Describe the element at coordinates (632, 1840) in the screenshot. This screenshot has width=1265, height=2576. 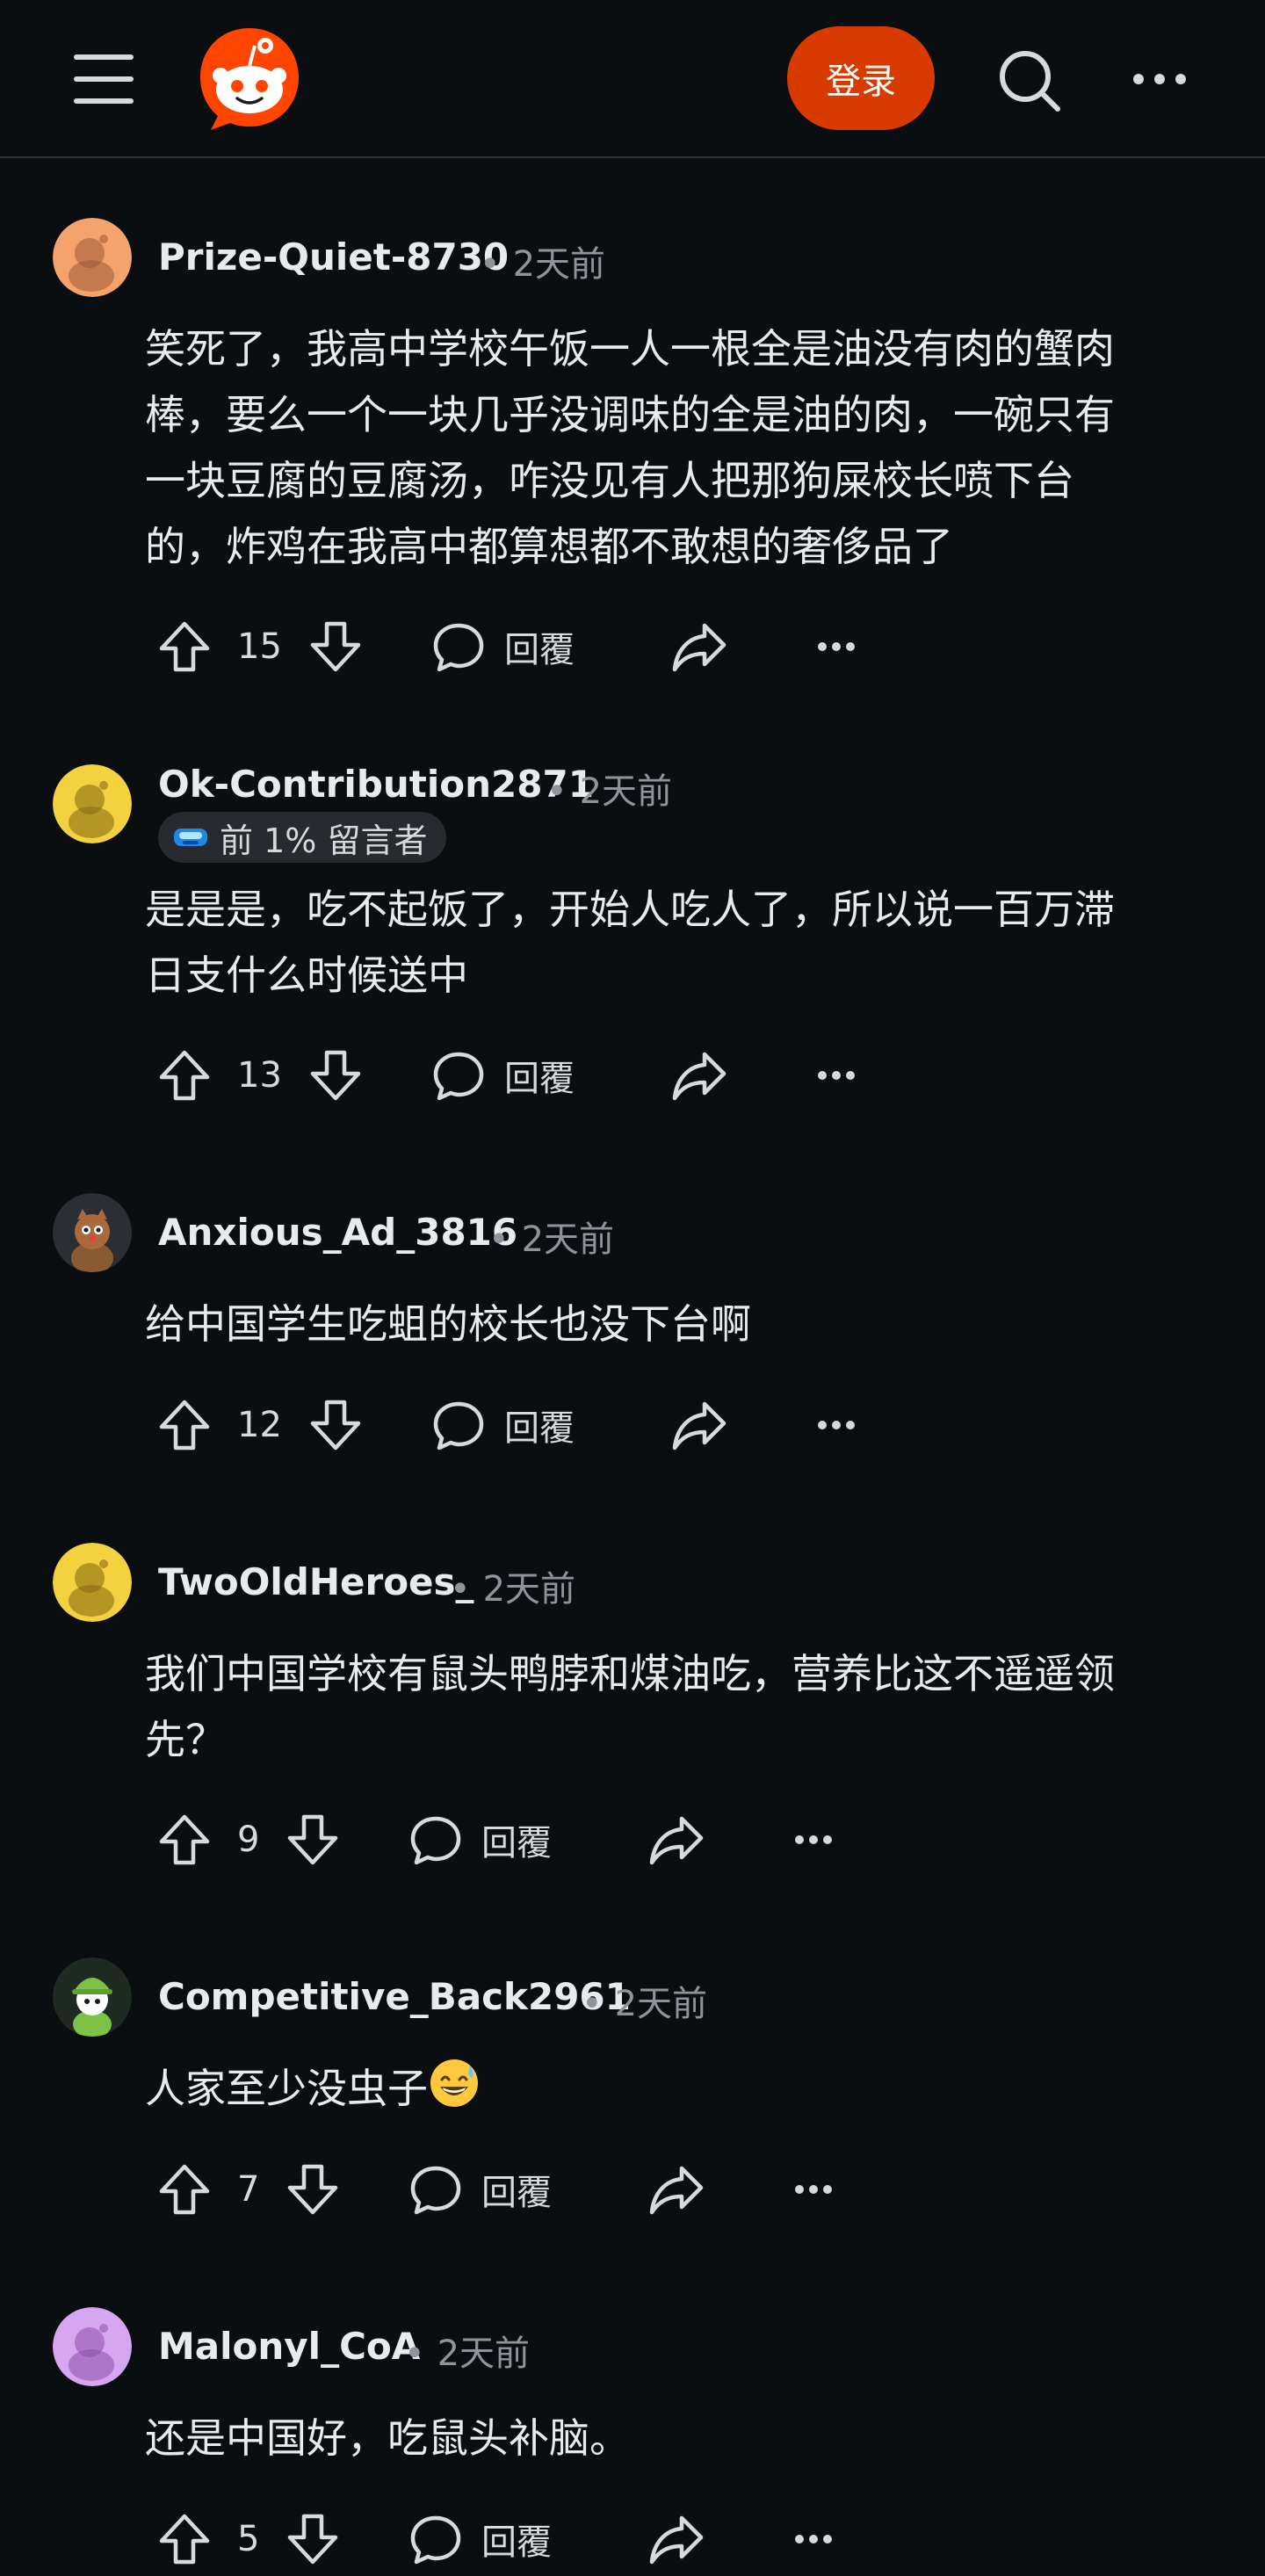
I see `comment-actions: 9 回覆` at that location.